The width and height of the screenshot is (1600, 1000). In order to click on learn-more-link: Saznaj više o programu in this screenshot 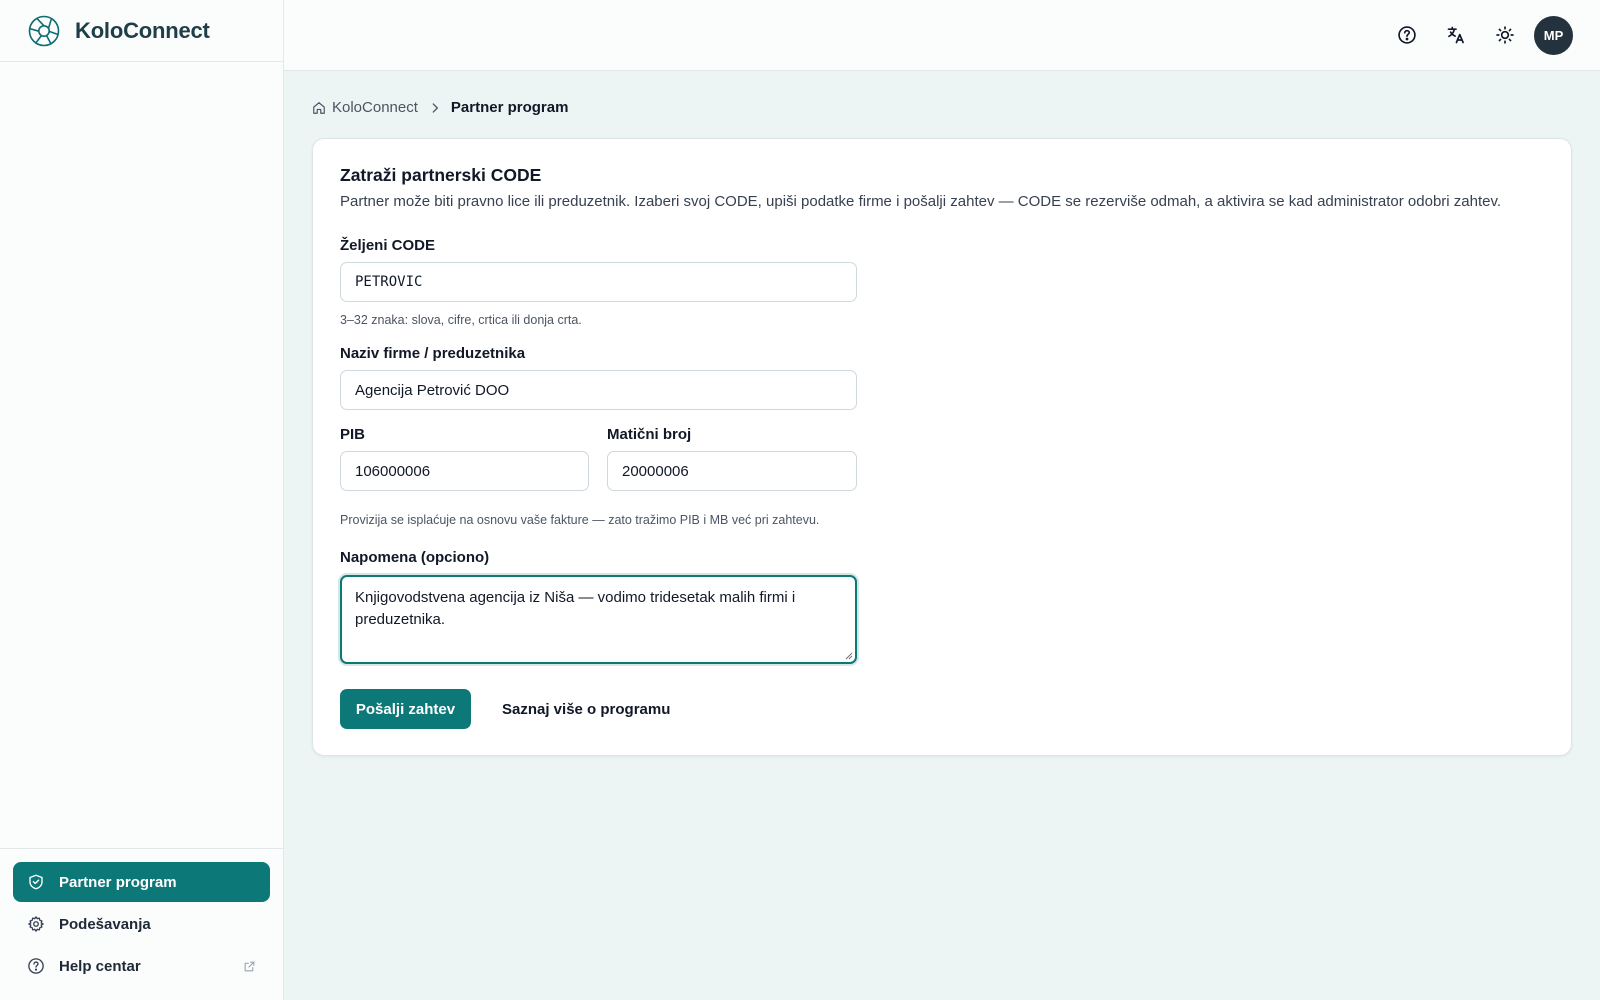, I will do `click(586, 709)`.